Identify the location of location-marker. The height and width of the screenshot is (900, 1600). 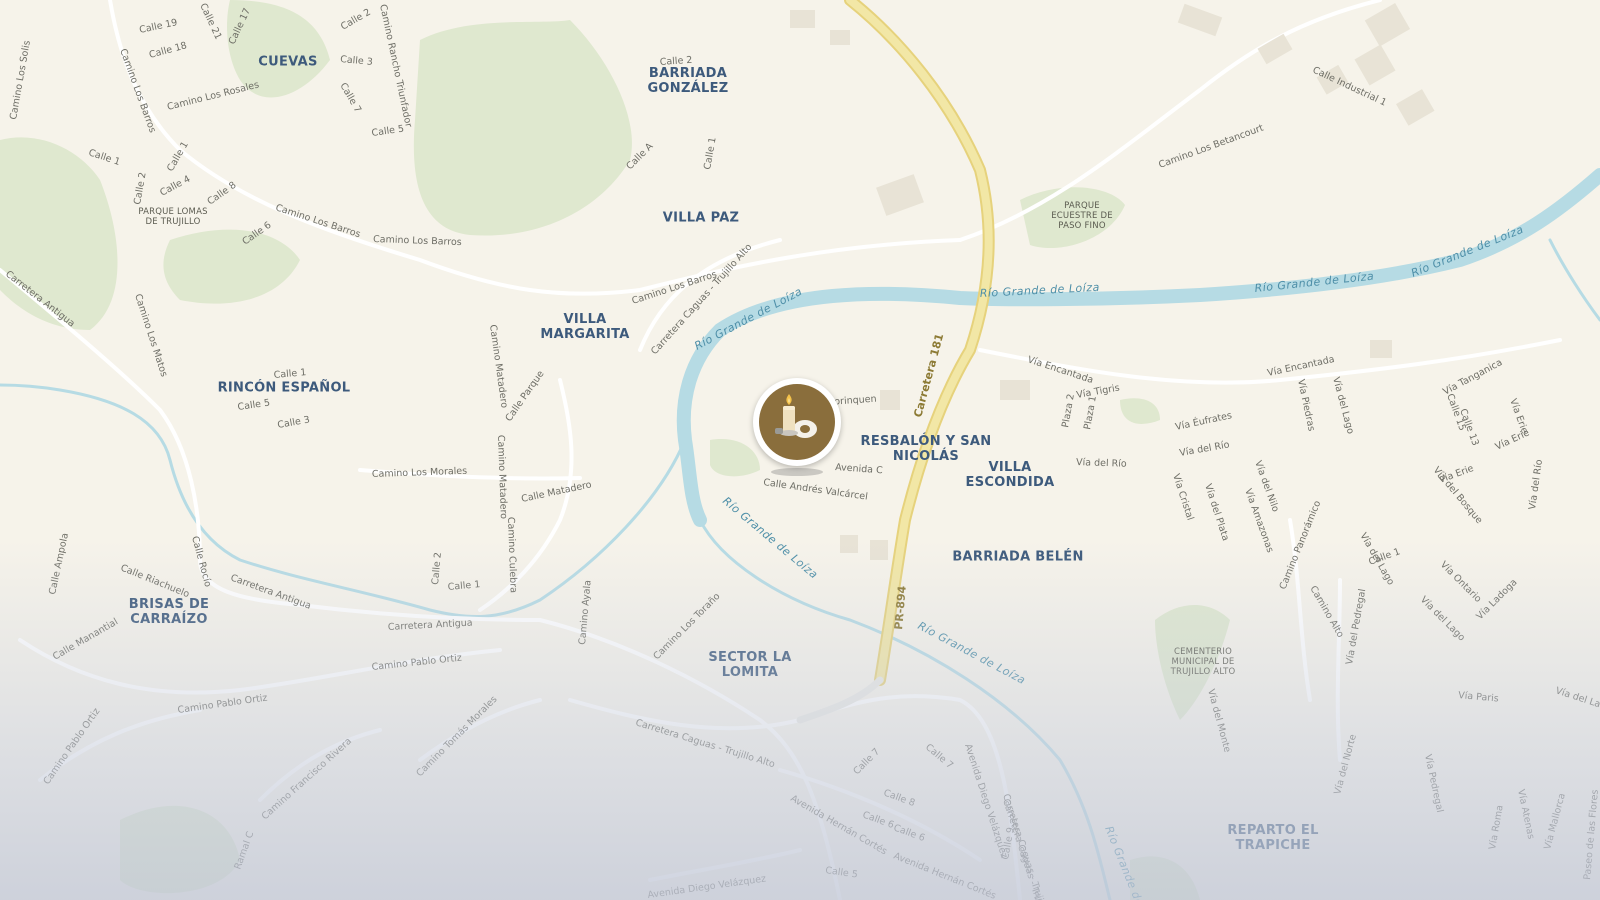
(797, 427).